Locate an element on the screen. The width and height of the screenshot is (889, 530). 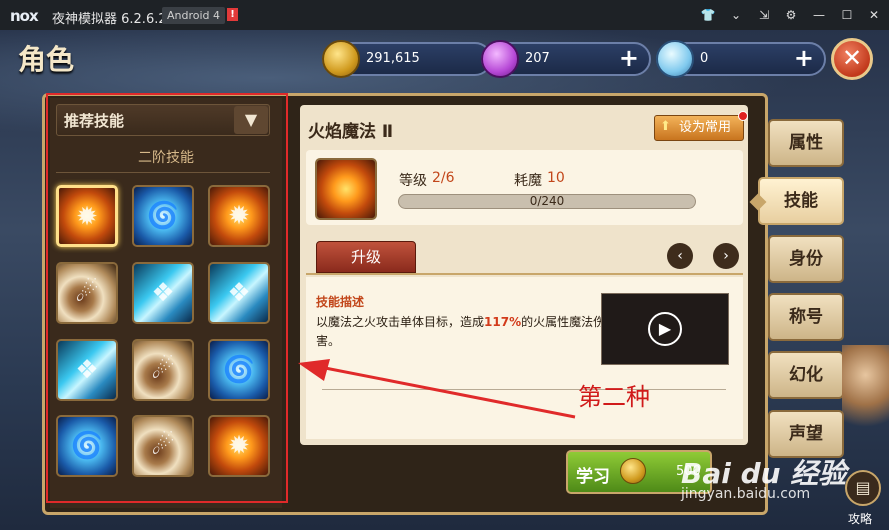
side-tab: 称号 is located at coordinates (806, 317).